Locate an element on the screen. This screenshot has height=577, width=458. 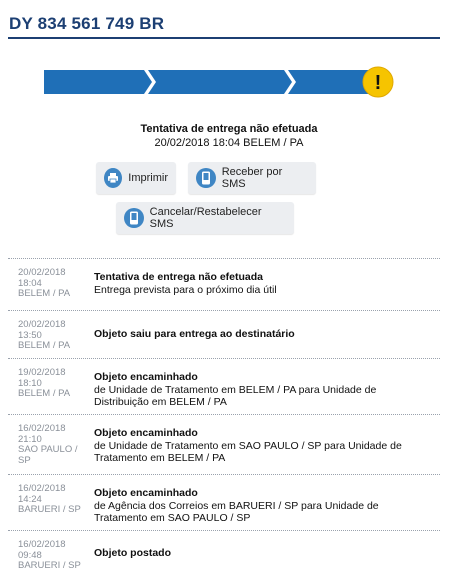
receive-sms-button: Receber por SMS is located at coordinates (252, 178).